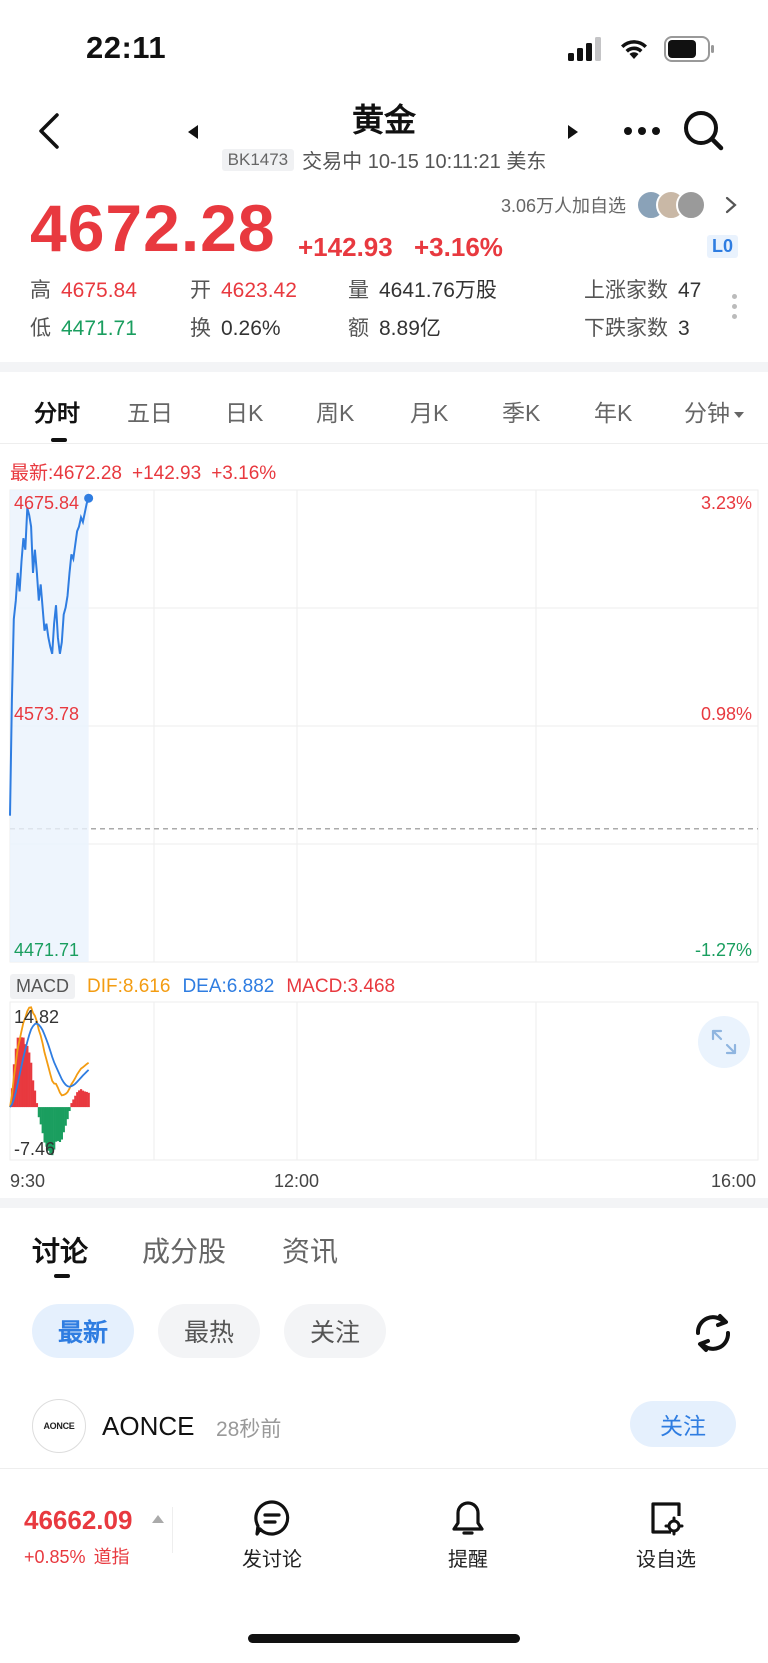 Image resolution: width=768 pixels, height=1663 pixels. I want to click on stat-low: 低 4471.71, so click(83, 327).